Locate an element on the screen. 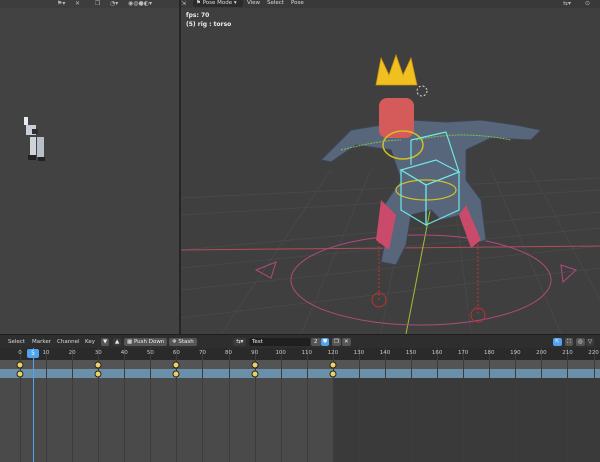 The image size is (600, 462). menu-view: View is located at coordinates (253, 3).